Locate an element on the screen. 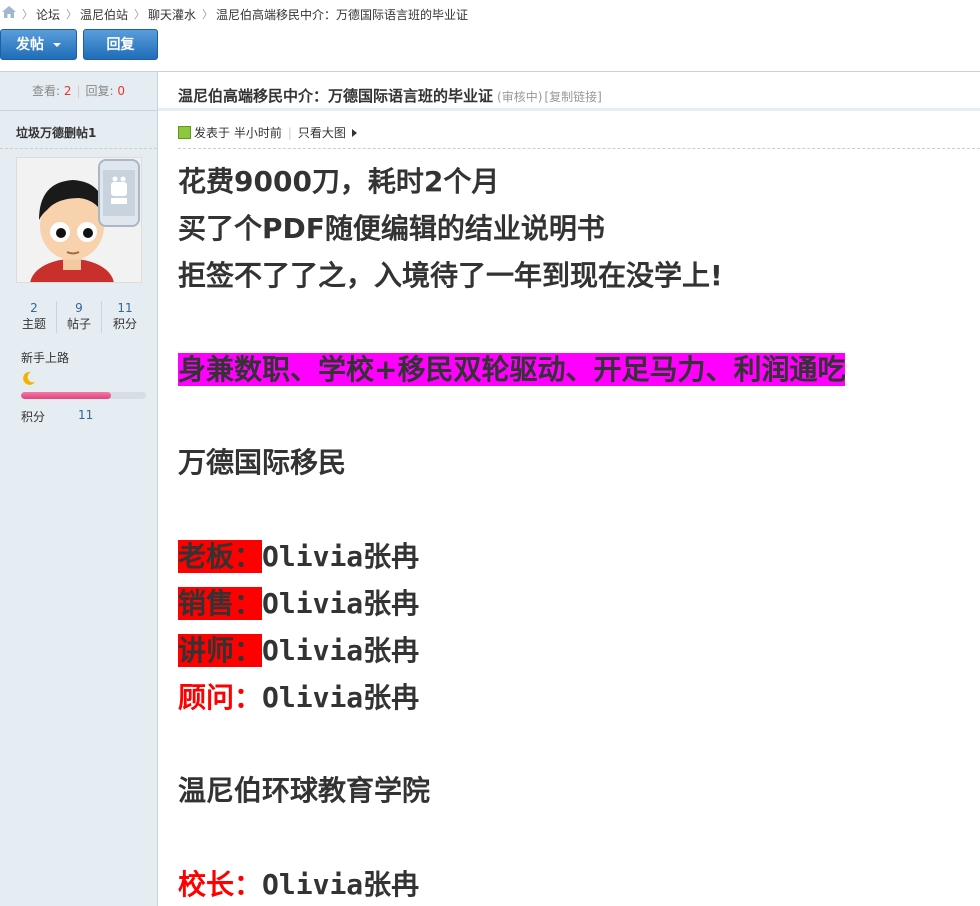 Image resolution: width=980 pixels, height=906 pixels. moon-icon is located at coordinates (29, 378).